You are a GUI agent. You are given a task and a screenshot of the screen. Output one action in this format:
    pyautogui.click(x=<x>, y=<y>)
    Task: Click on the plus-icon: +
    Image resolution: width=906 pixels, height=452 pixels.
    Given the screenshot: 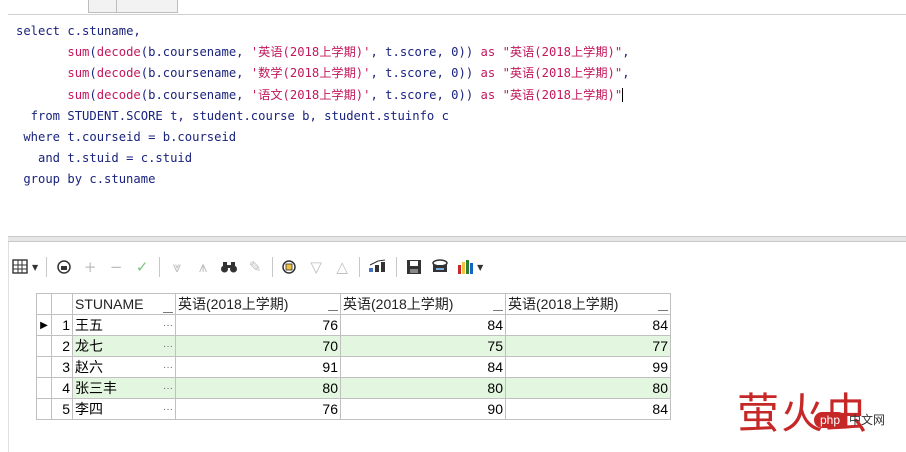 What is the action you would take?
    pyautogui.click(x=90, y=267)
    